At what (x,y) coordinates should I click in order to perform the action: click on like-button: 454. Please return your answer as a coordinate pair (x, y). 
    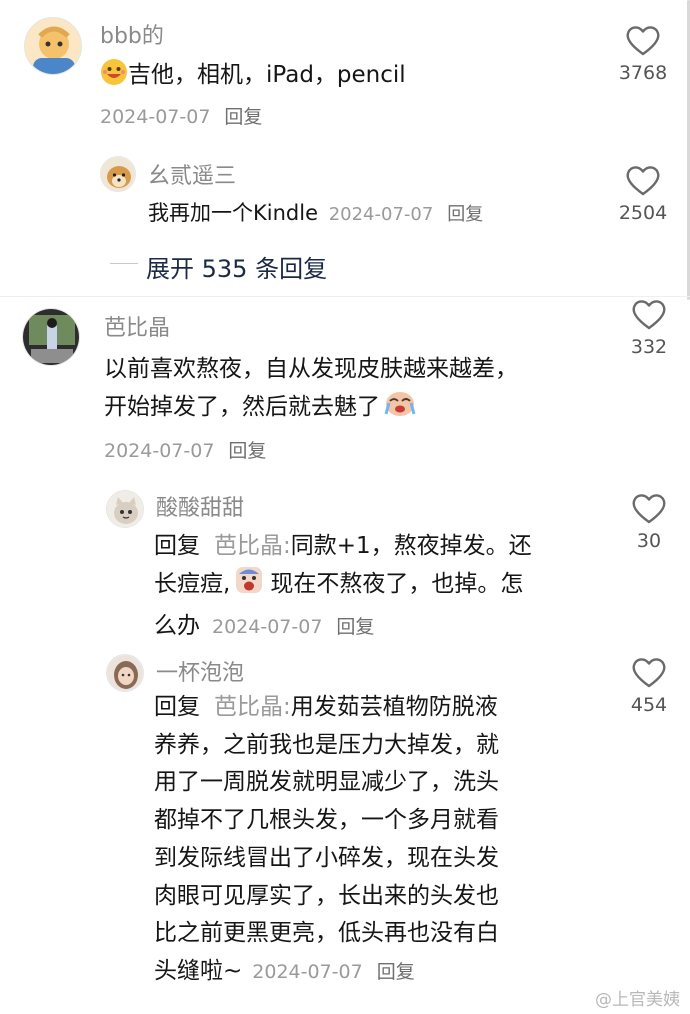
    Looking at the image, I should click on (649, 686).